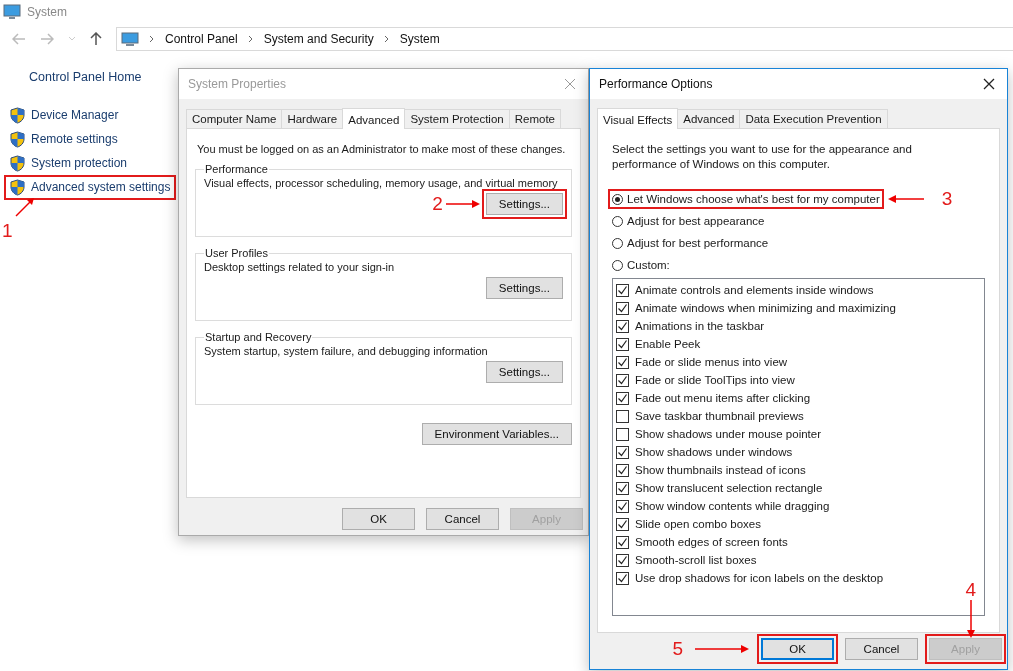 Image resolution: width=1013 pixels, height=671 pixels. Describe the element at coordinates (96, 39) in the screenshot. I see `up-arrow-icon` at that location.